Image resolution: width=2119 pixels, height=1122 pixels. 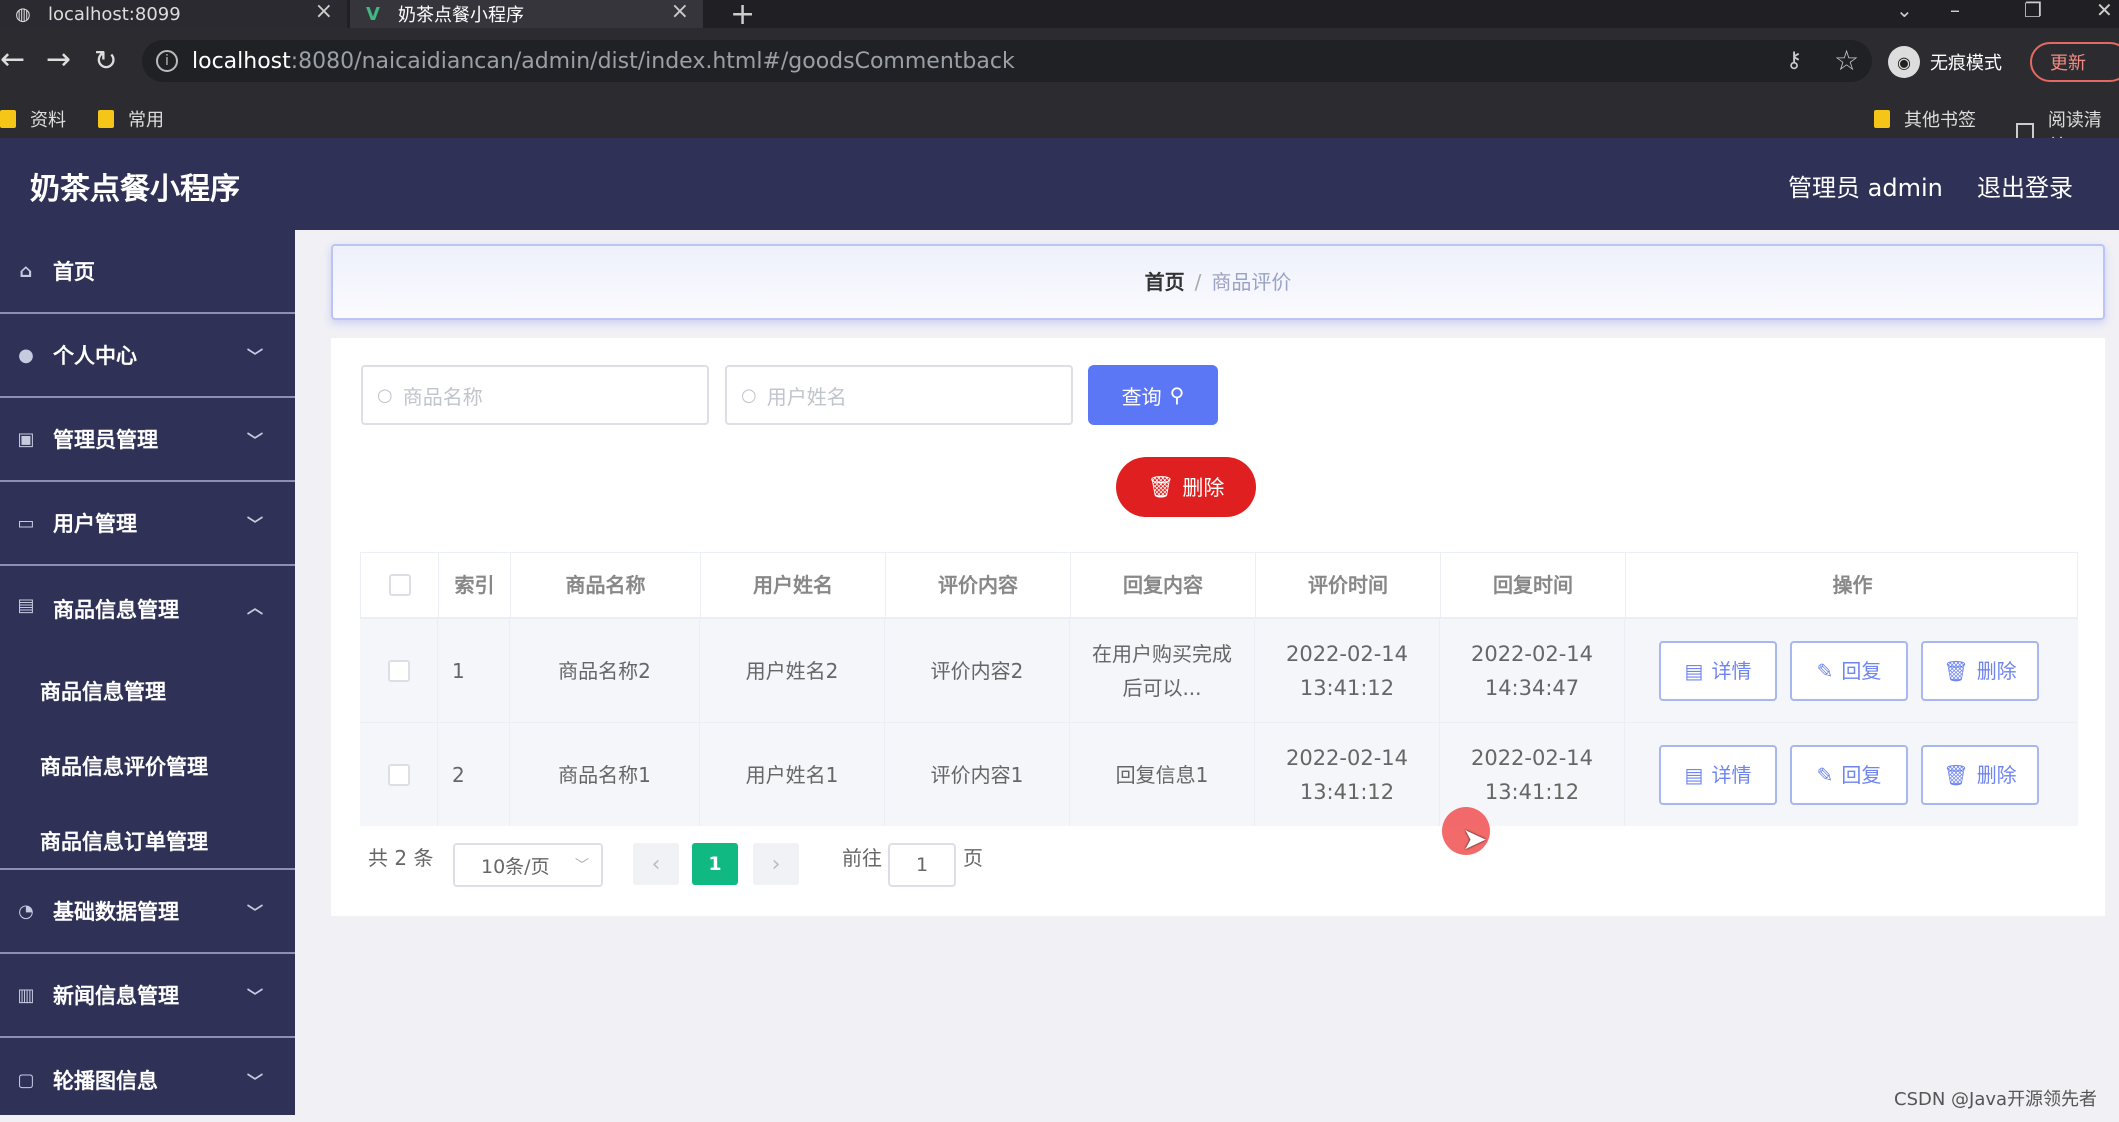 What do you see at coordinates (1865, 188) in the screenshot?
I see `admin-user-label: 管理员 admin` at bounding box center [1865, 188].